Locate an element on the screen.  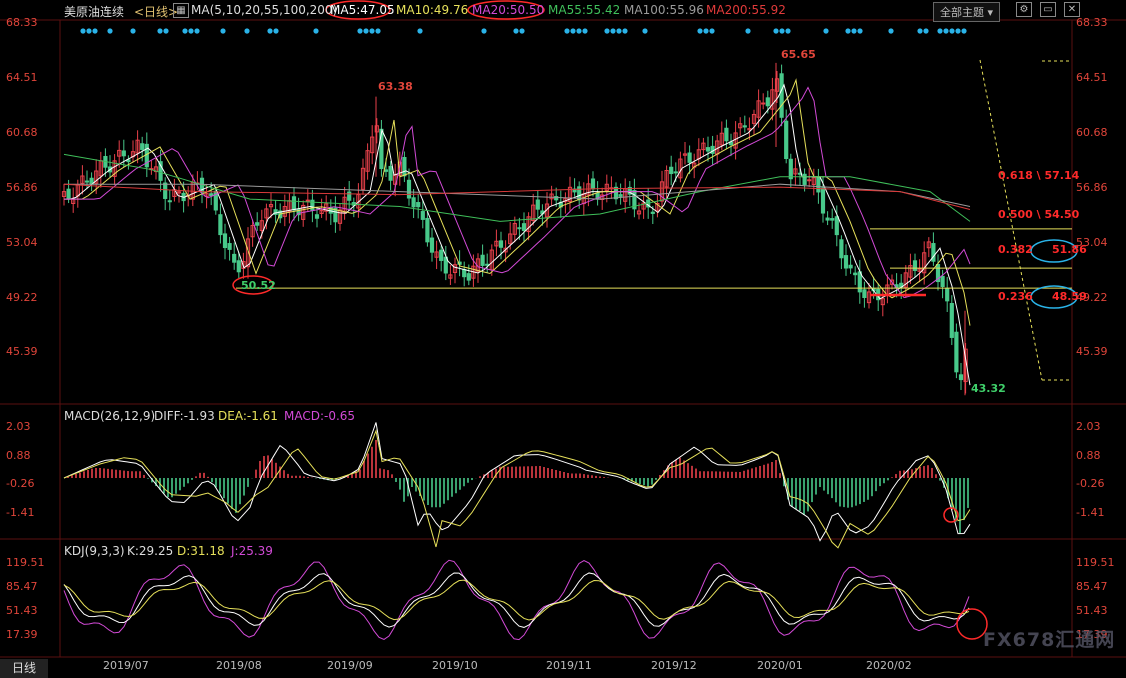
period-tab: 日线 is located at coordinates (24, 668).